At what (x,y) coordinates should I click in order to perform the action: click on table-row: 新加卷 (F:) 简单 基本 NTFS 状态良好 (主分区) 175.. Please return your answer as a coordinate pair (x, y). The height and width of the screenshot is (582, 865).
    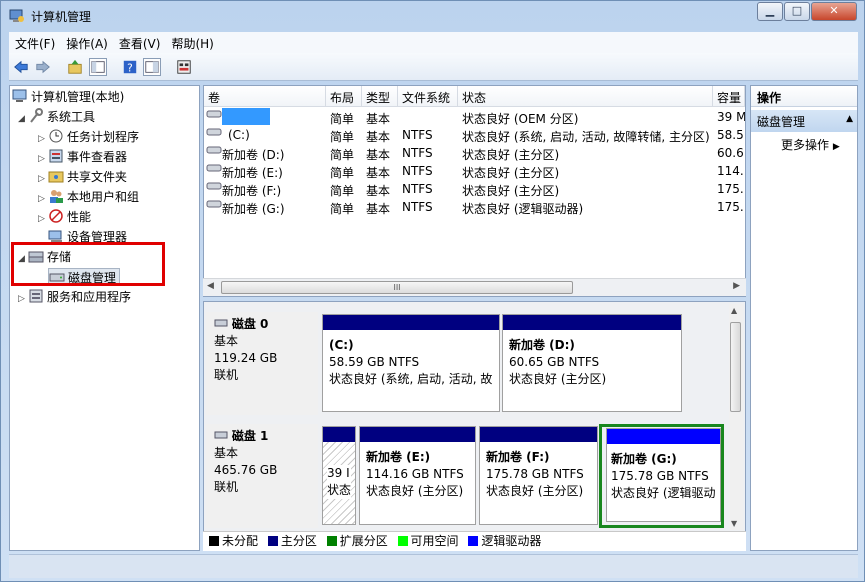
    Looking at the image, I should click on (474, 189).